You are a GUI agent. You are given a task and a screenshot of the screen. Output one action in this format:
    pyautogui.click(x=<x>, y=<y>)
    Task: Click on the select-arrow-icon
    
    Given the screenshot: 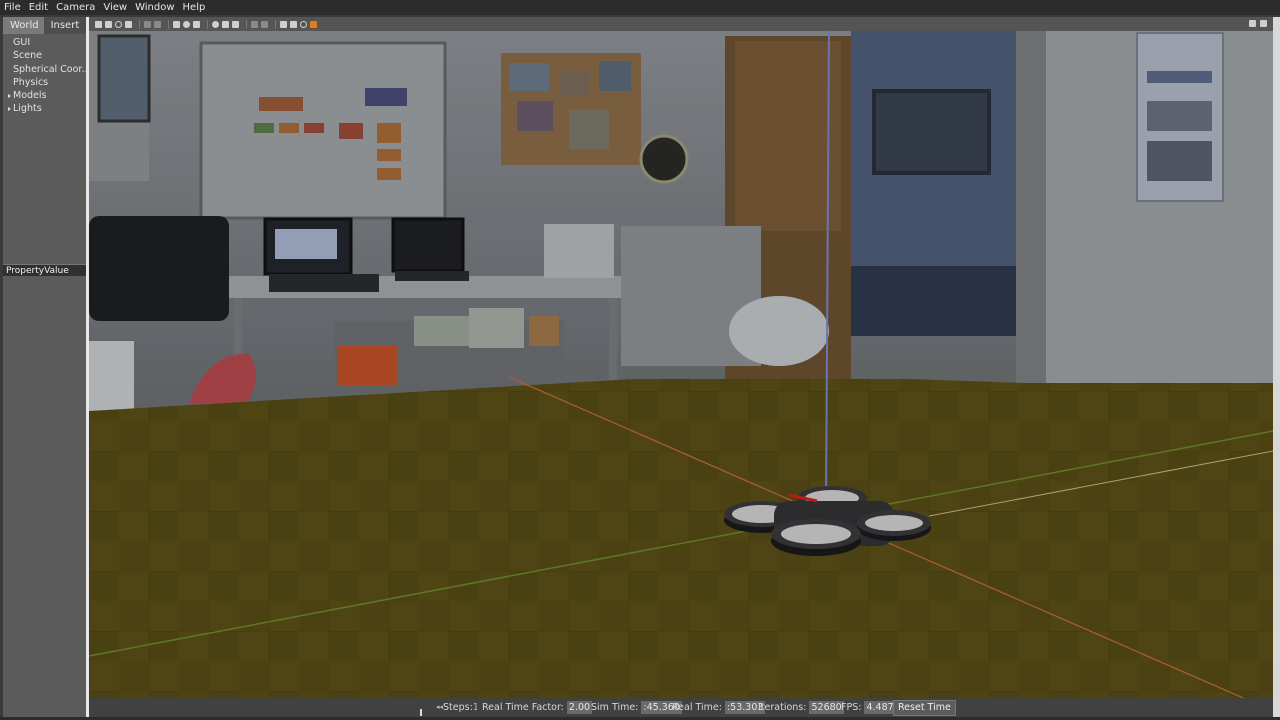 What is the action you would take?
    pyautogui.click(x=98, y=24)
    